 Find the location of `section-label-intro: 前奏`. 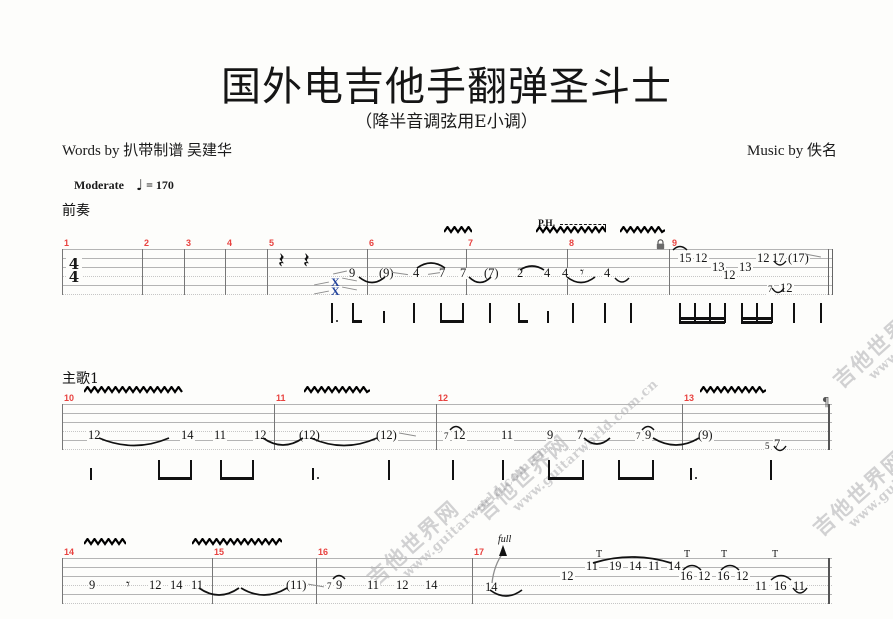

section-label-intro: 前奏 is located at coordinates (76, 211).